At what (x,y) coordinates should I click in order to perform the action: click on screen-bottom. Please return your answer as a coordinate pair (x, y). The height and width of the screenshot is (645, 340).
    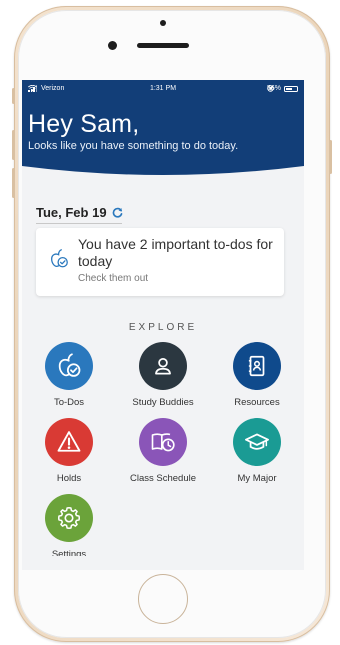
    Looking at the image, I should click on (163, 563).